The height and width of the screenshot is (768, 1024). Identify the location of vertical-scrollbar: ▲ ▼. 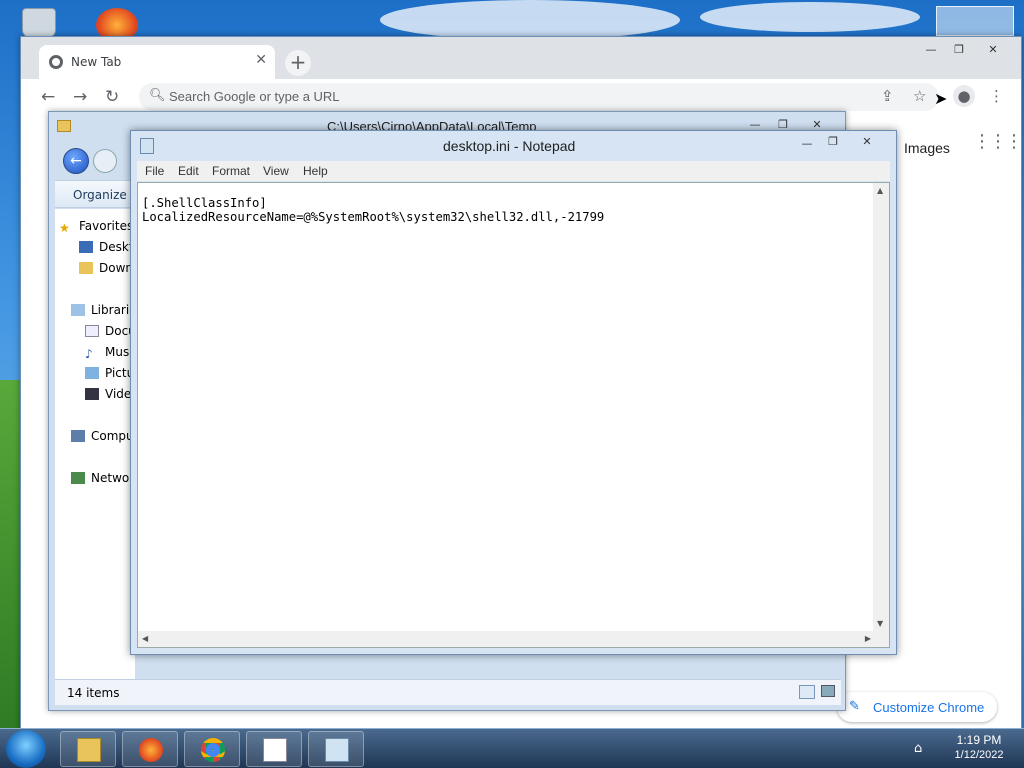
(881, 407).